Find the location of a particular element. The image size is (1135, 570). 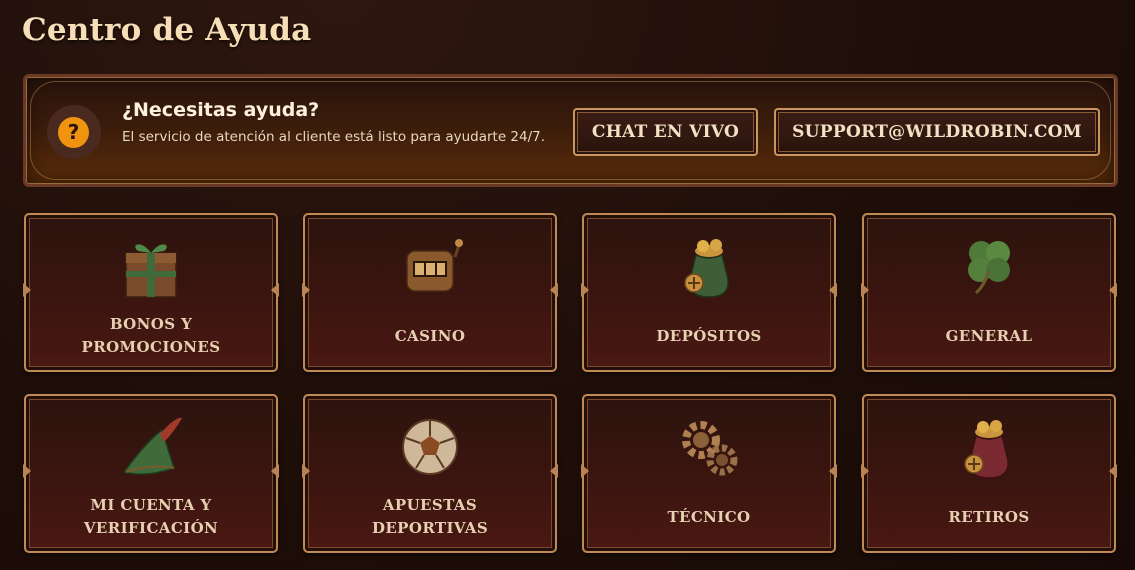

support-email-button: SUPPORT@WILDROBIN.COM is located at coordinates (937, 132).